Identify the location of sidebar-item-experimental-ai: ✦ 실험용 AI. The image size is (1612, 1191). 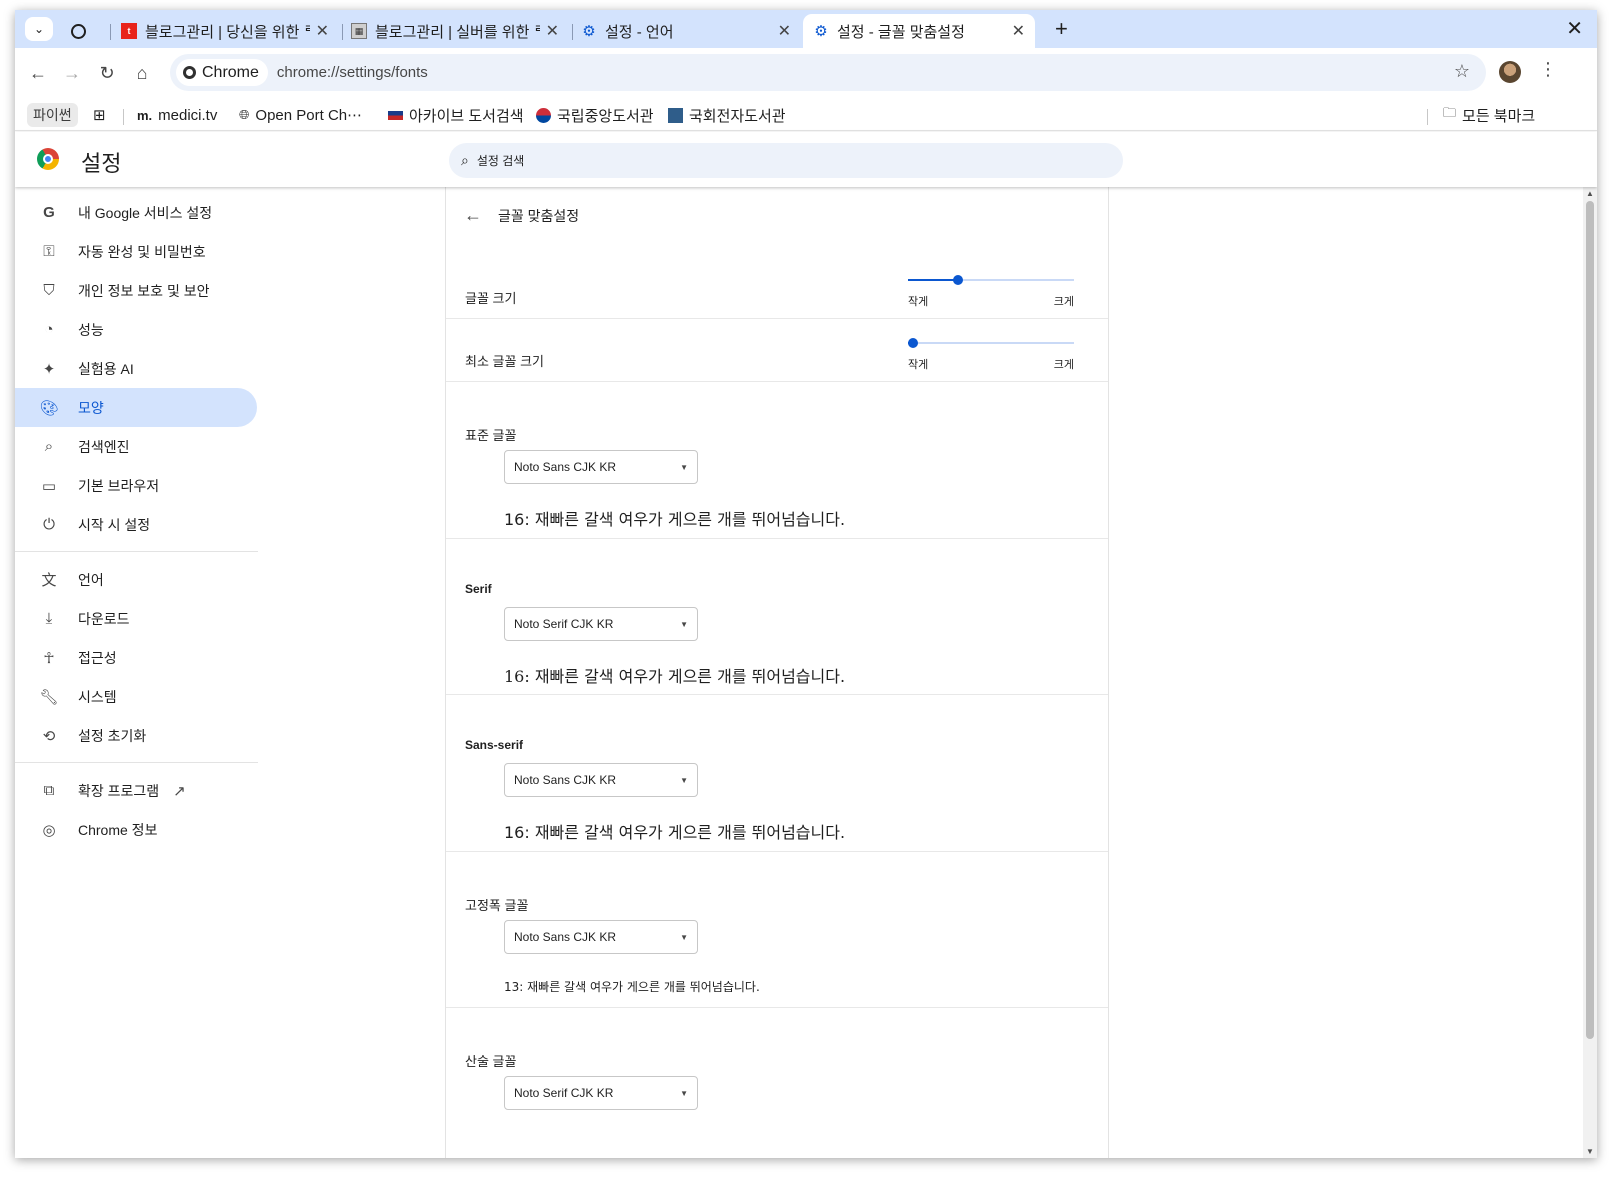
(136, 368).